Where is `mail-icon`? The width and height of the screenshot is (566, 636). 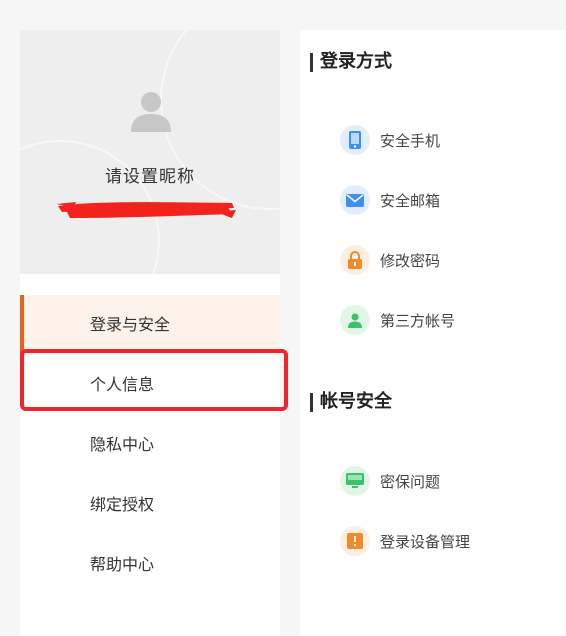
mail-icon is located at coordinates (355, 200).